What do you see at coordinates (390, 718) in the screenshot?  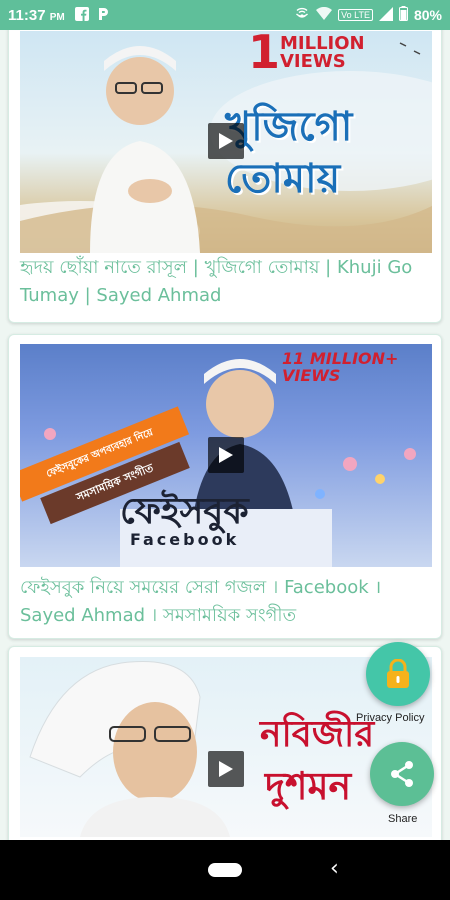 I see `privacy-policy-label: Privacy Policy` at bounding box center [390, 718].